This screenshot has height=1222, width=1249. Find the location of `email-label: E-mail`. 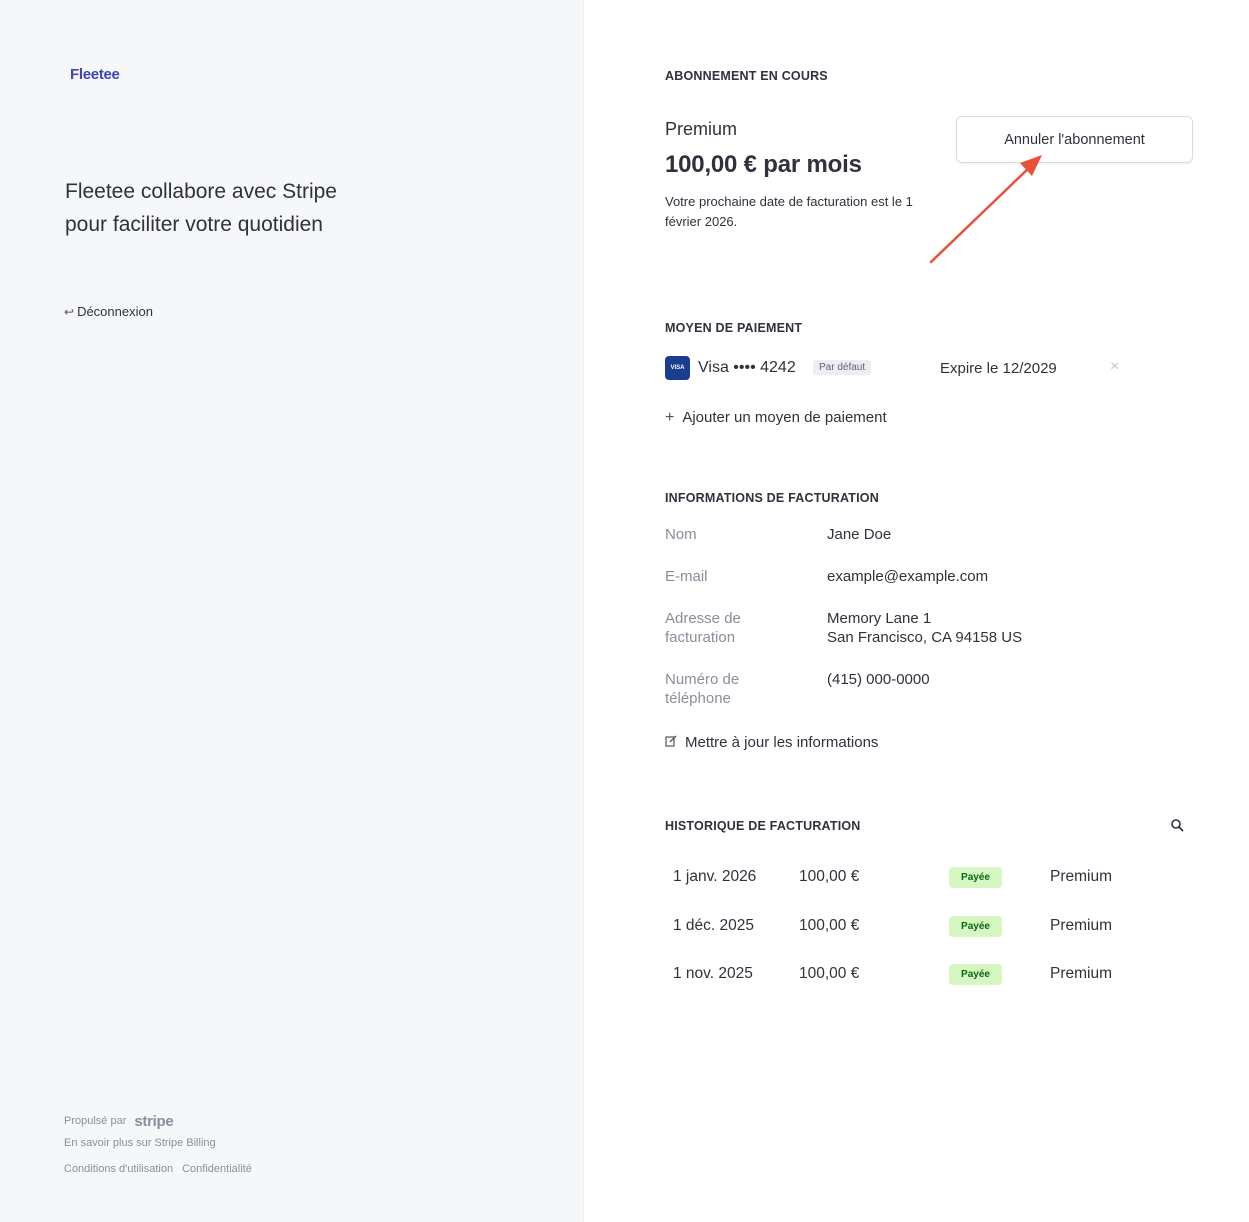

email-label: E-mail is located at coordinates (686, 576).